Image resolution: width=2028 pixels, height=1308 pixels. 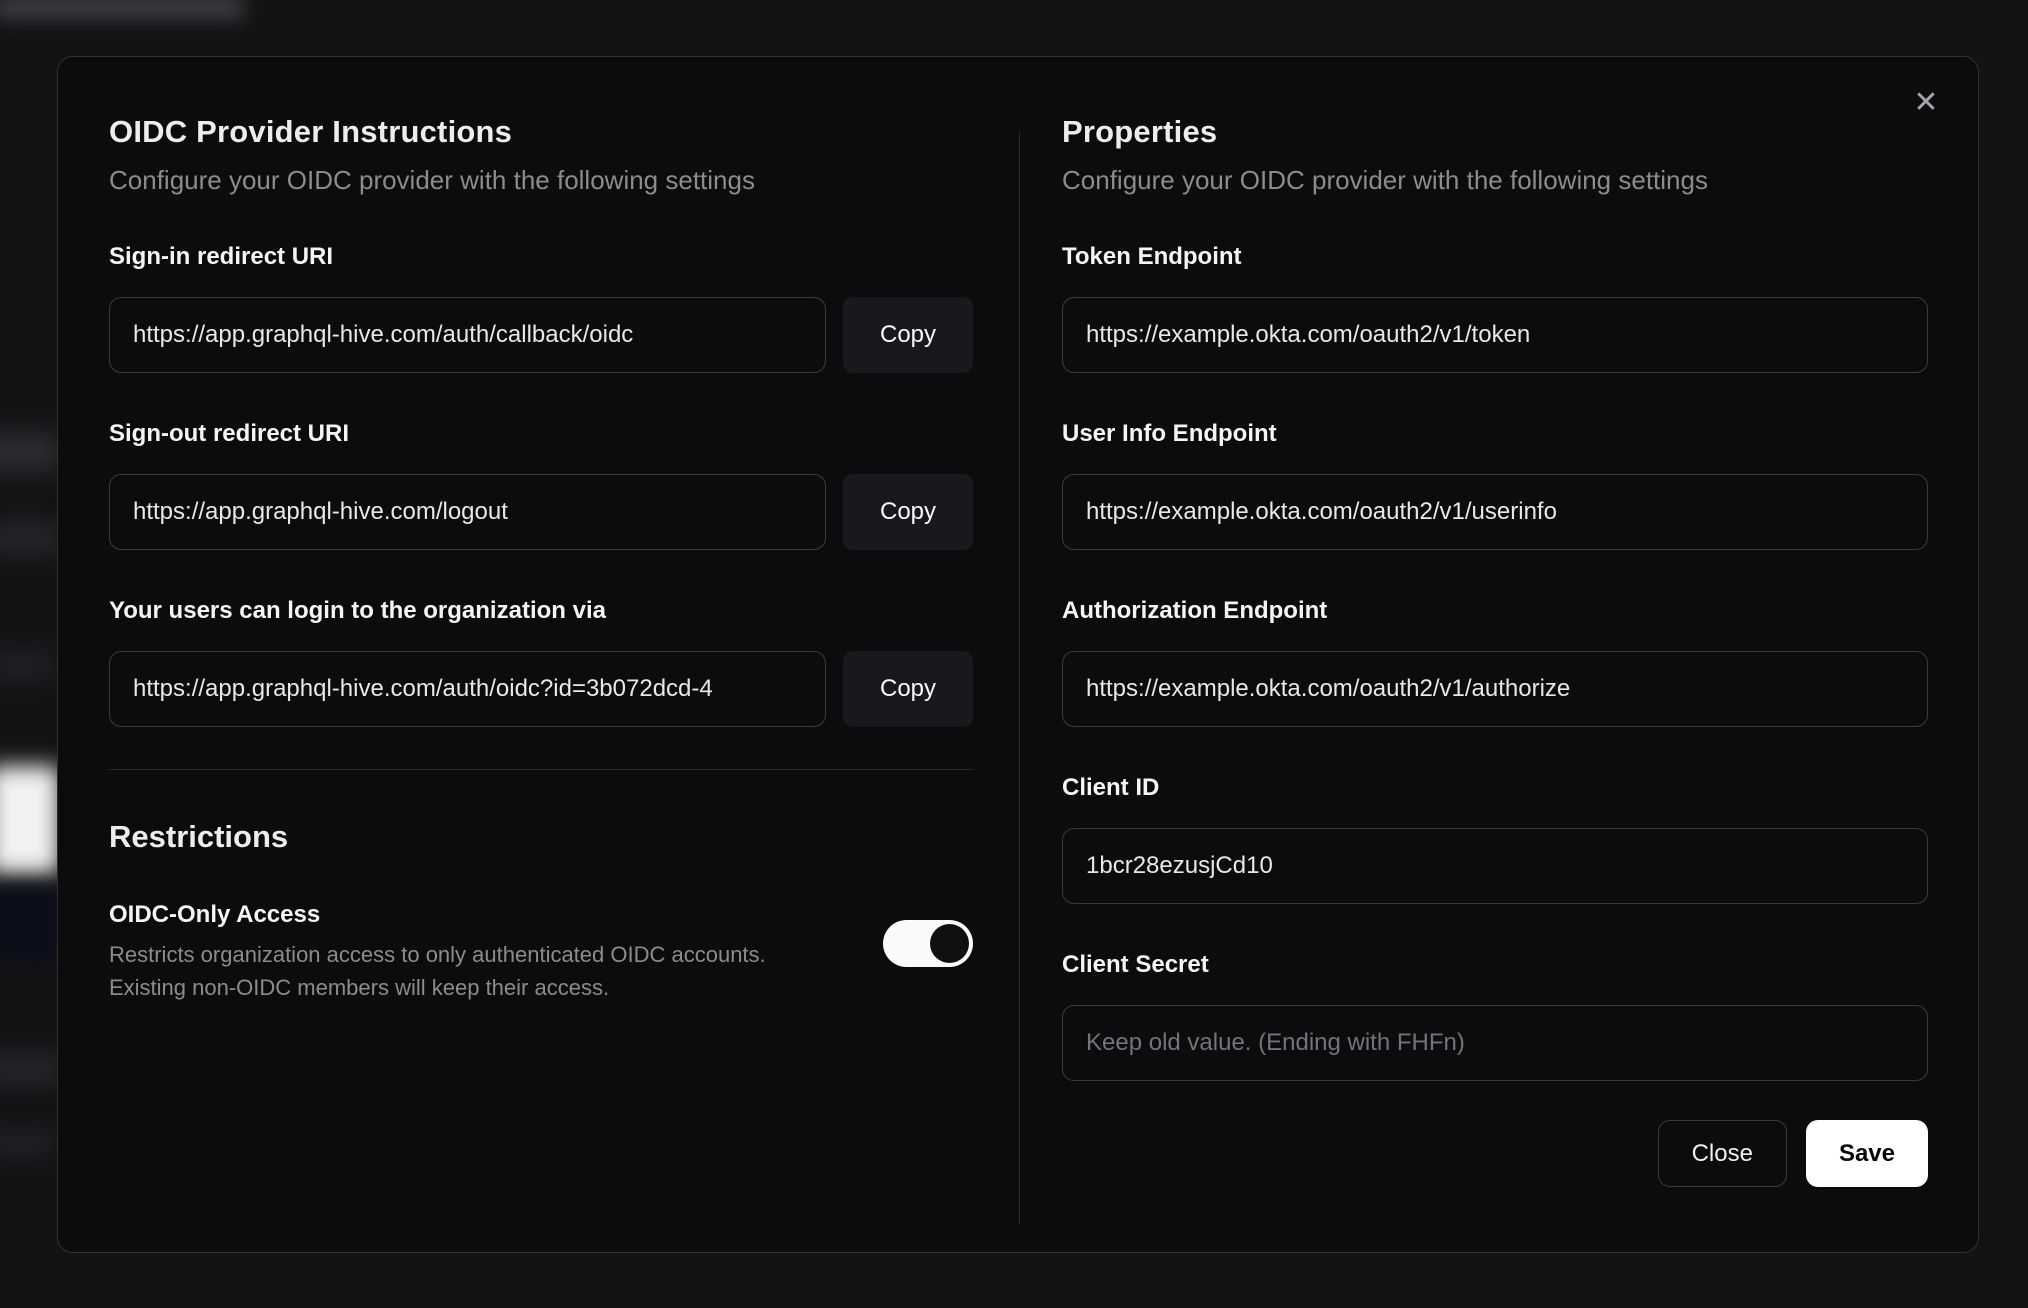 What do you see at coordinates (1495, 1043) in the screenshot?
I see `client-secret-input` at bounding box center [1495, 1043].